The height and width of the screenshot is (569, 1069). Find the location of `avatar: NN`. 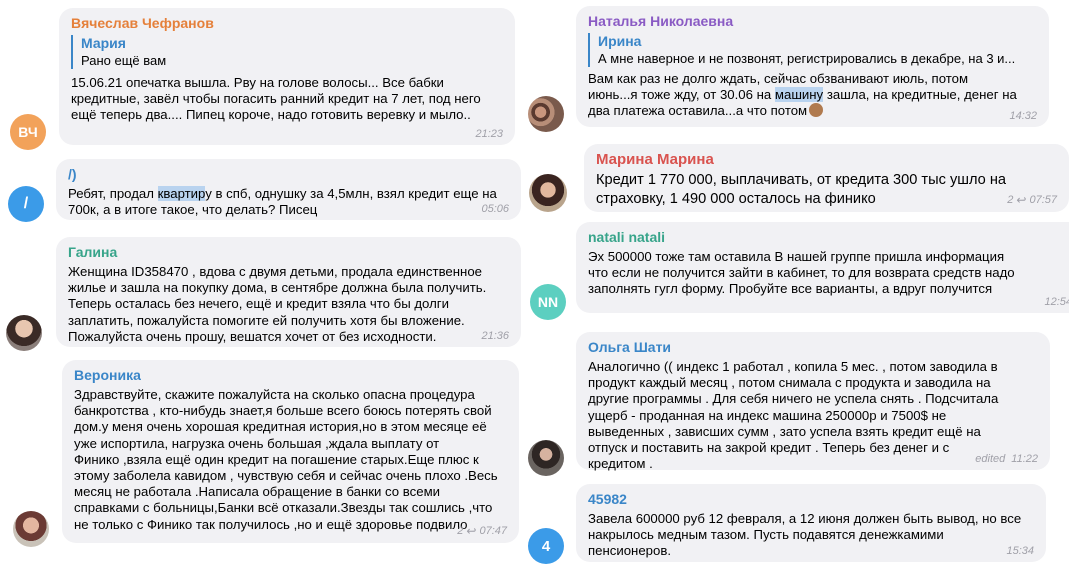

avatar: NN is located at coordinates (548, 302).